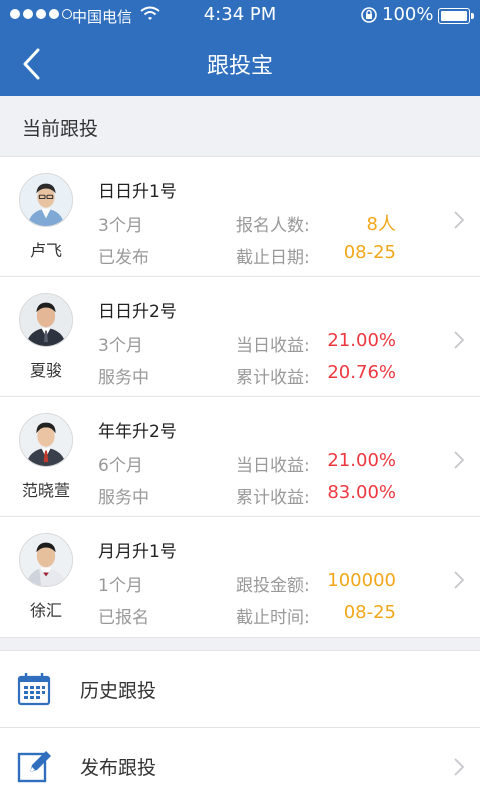 The image size is (480, 800). What do you see at coordinates (240, 48) in the screenshot?
I see `header-bar: 中国电信 4:34 PM 100% 跟投宝` at bounding box center [240, 48].